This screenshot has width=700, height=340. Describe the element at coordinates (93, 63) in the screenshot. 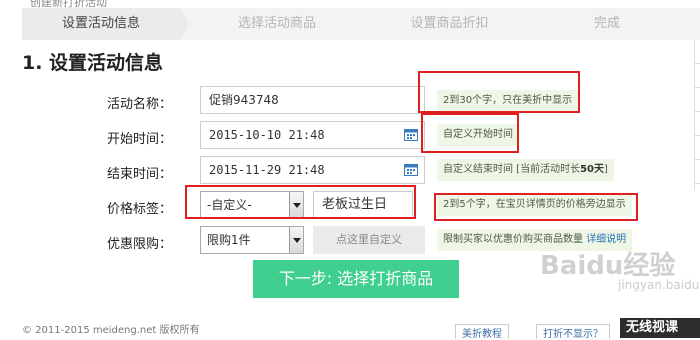

I see `section-title: 1. 设置活动信息` at that location.